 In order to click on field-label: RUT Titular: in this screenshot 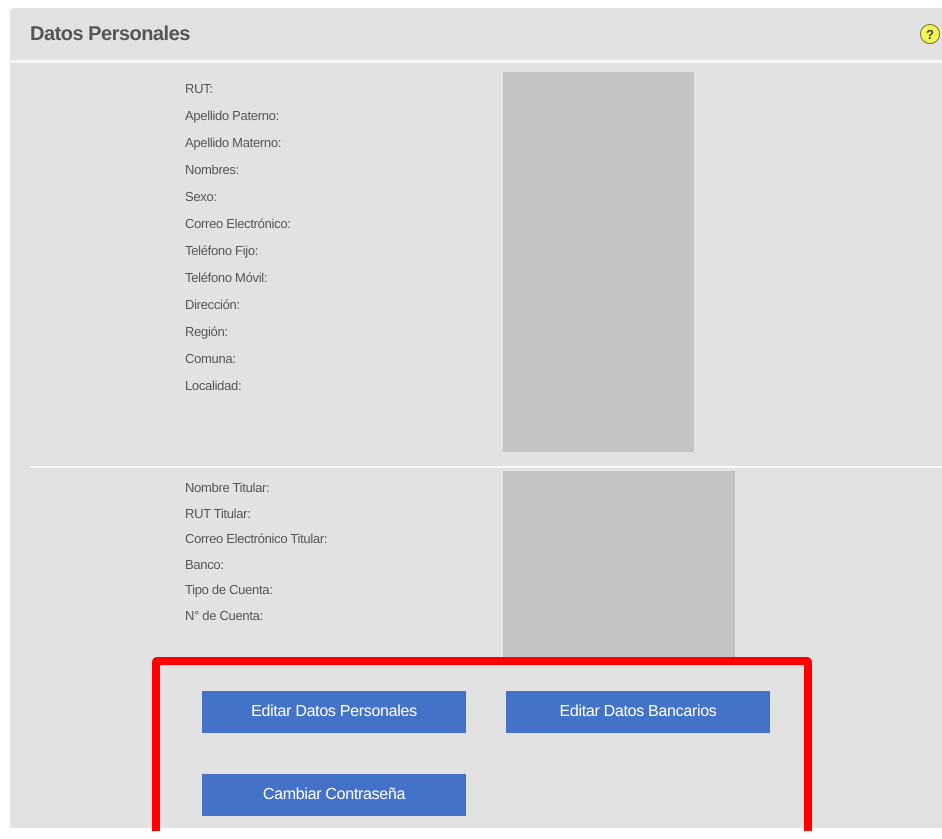, I will do `click(218, 513)`.